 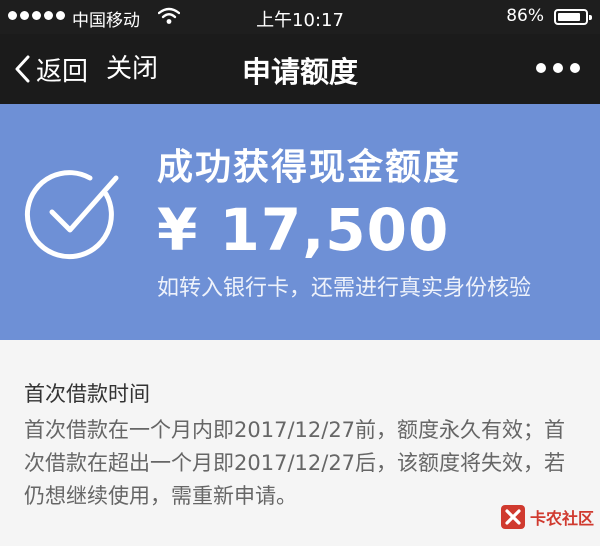 What do you see at coordinates (541, 68) in the screenshot?
I see `more-dots-icon` at bounding box center [541, 68].